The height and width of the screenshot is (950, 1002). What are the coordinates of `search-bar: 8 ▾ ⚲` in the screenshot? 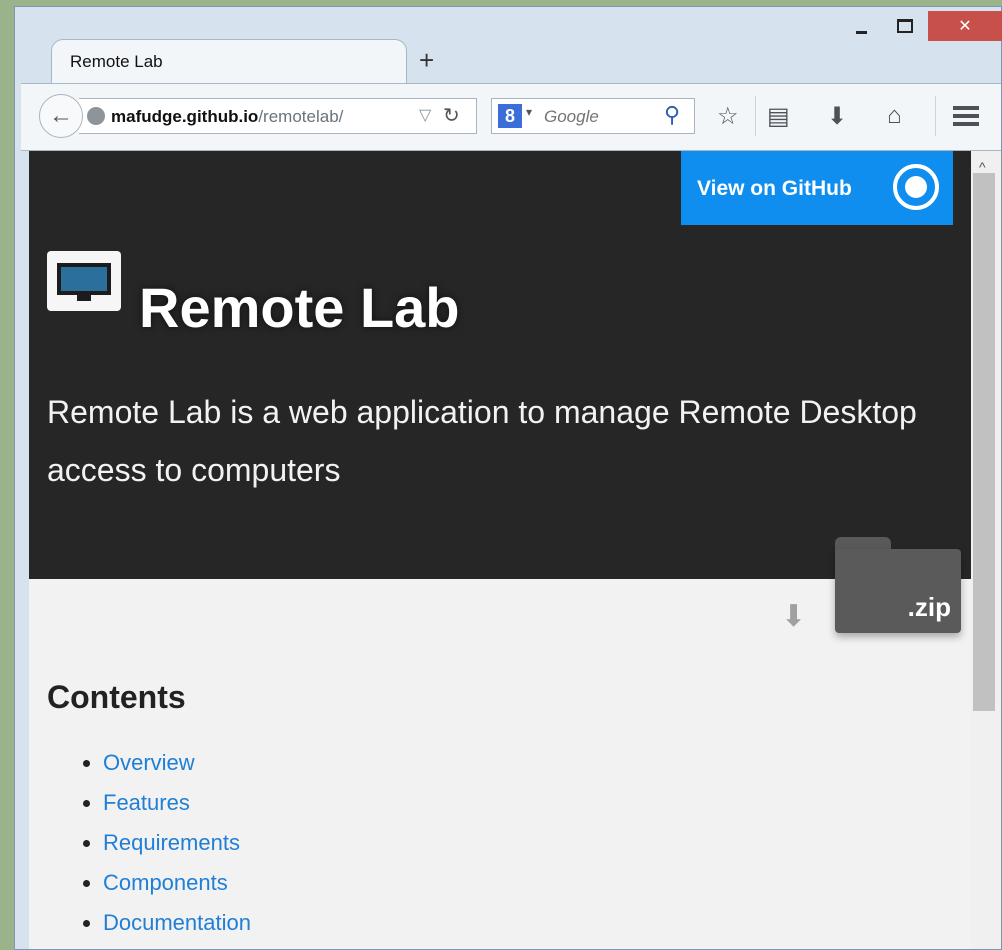 It's located at (593, 116).